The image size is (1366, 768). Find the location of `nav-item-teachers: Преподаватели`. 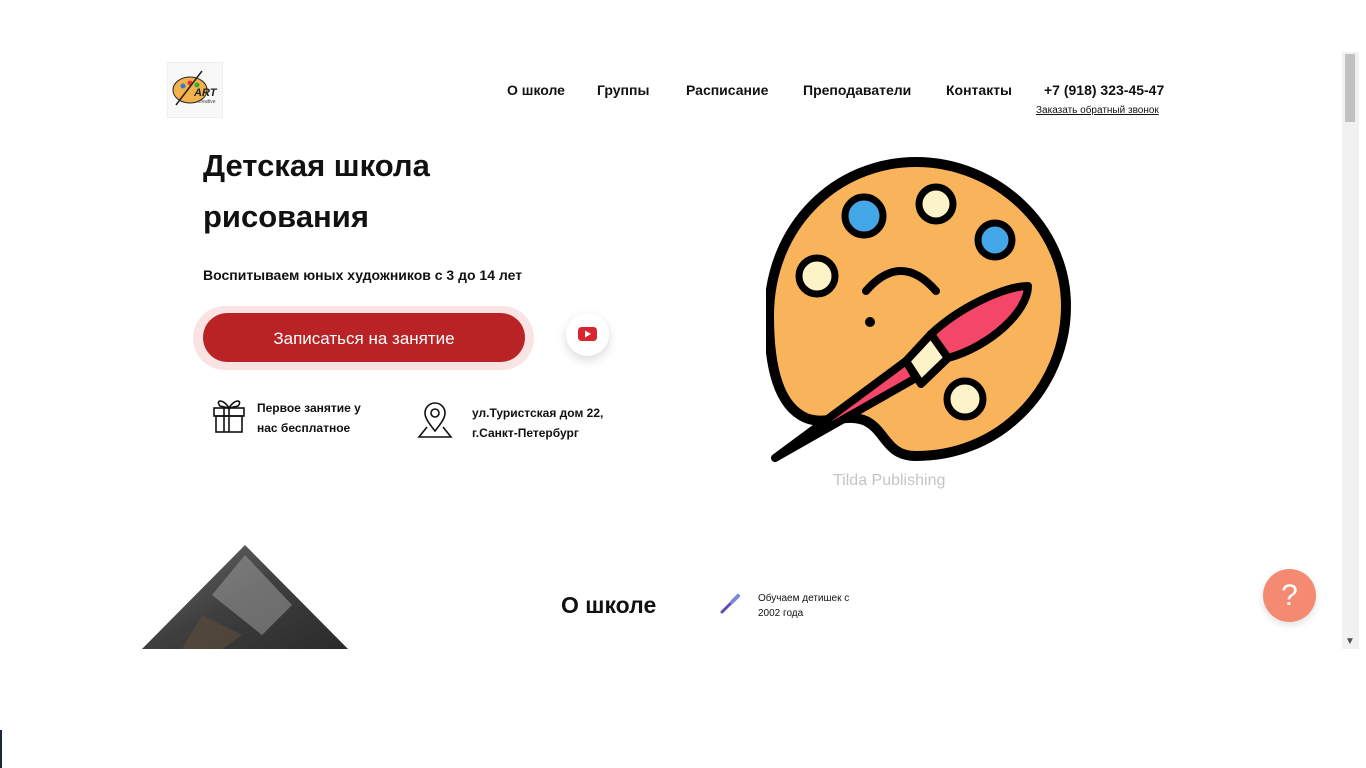

nav-item-teachers: Преподаватели is located at coordinates (857, 90).